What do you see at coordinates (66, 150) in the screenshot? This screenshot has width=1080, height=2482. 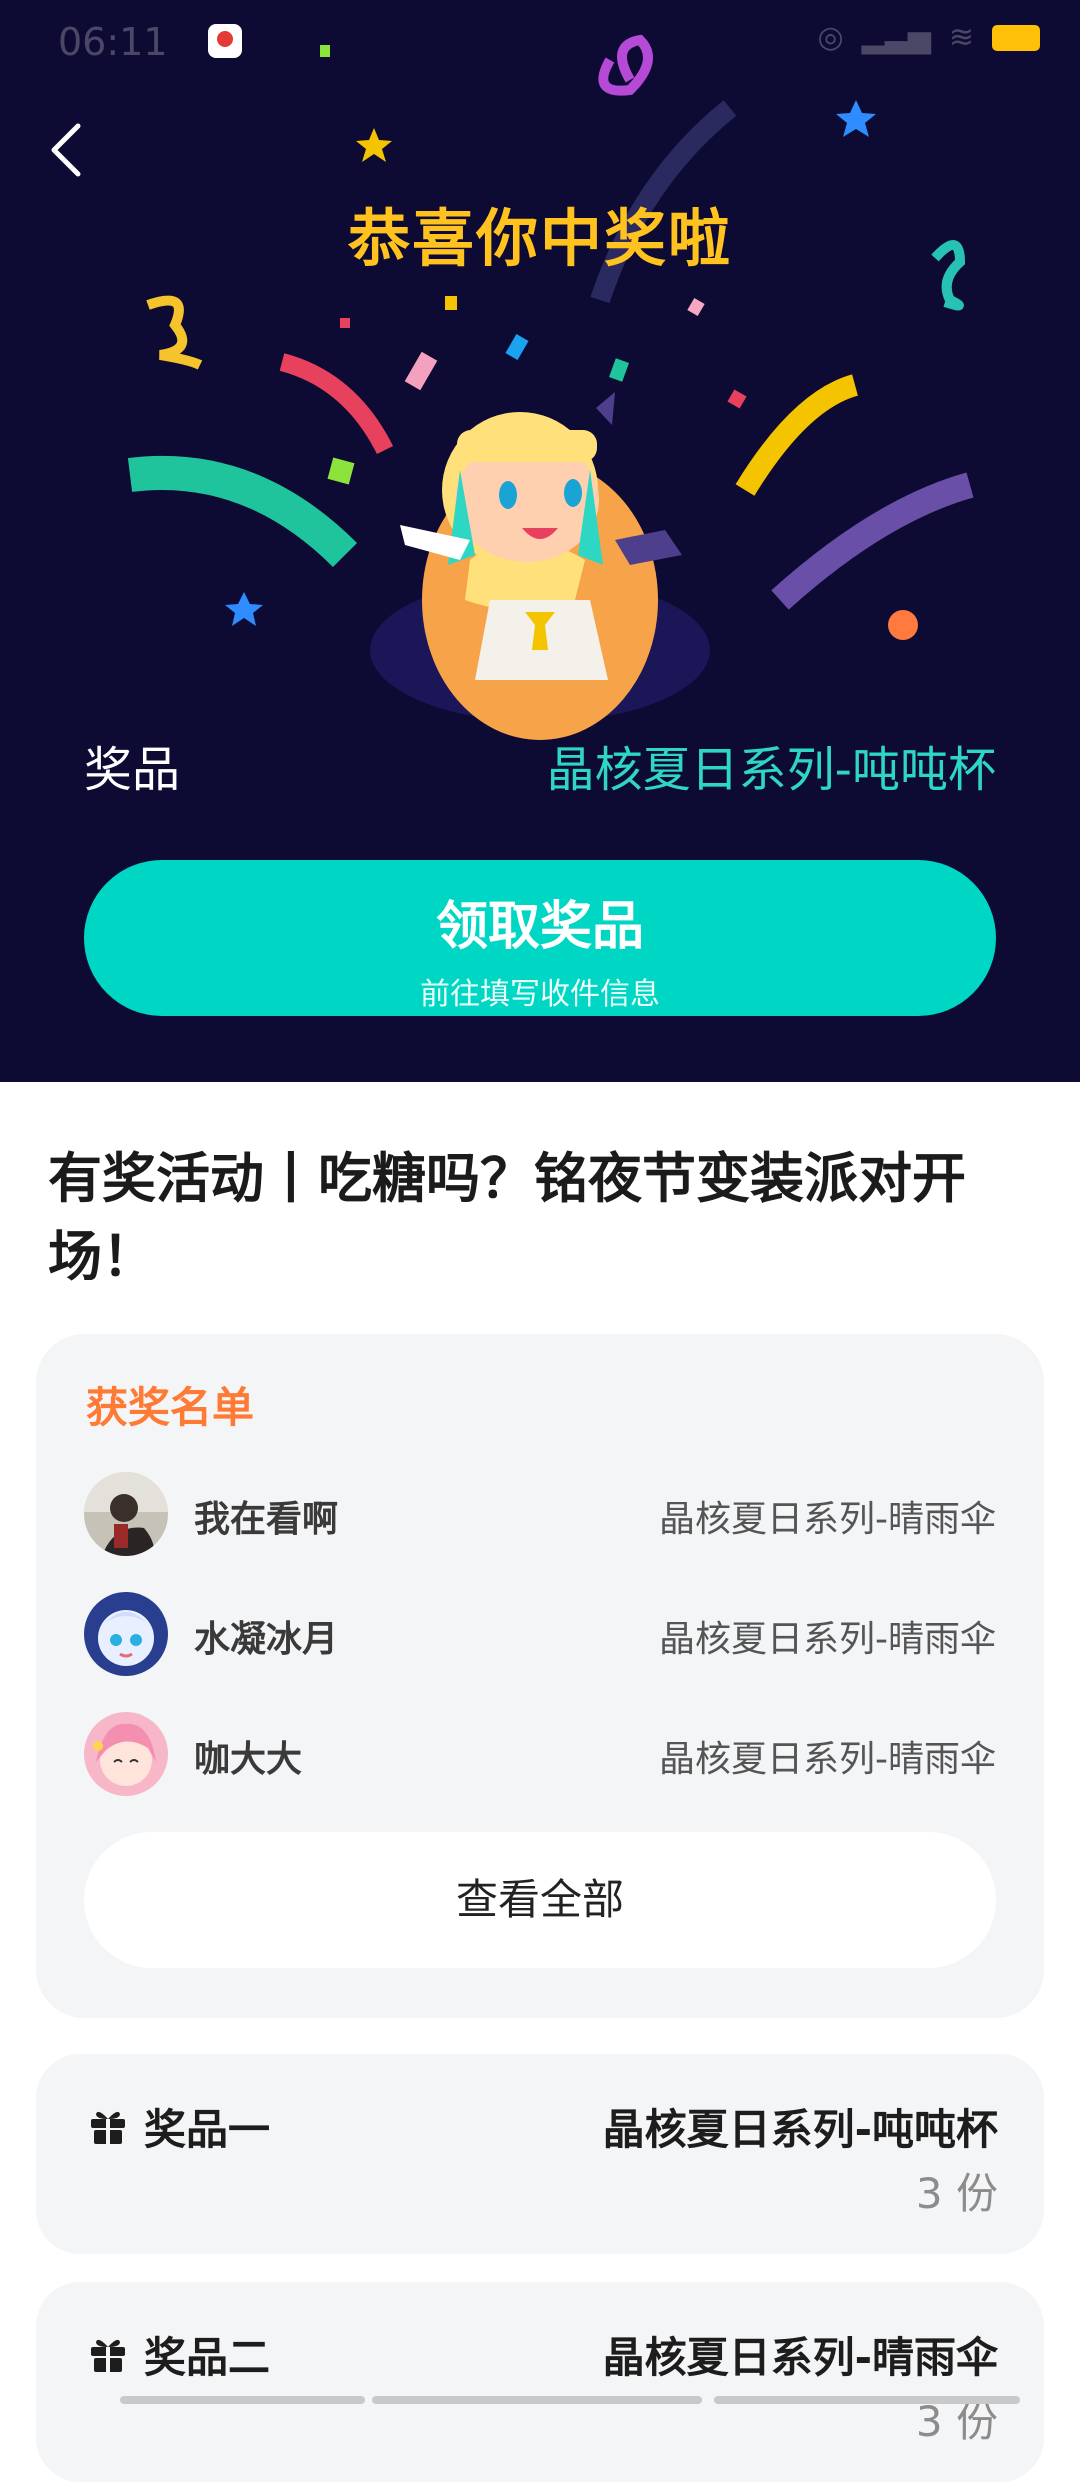 I see `chevron-left-icon` at bounding box center [66, 150].